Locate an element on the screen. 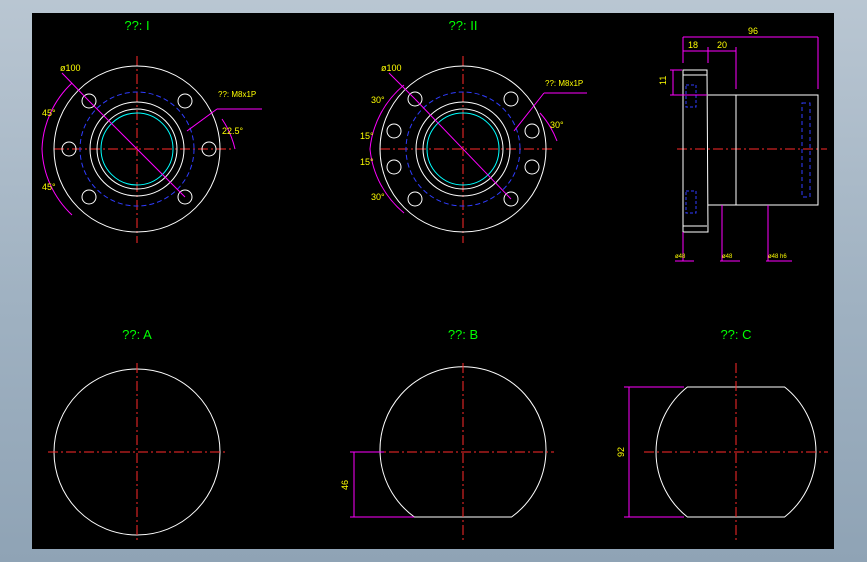  view-c-title: ??: C is located at coordinates (735, 334).